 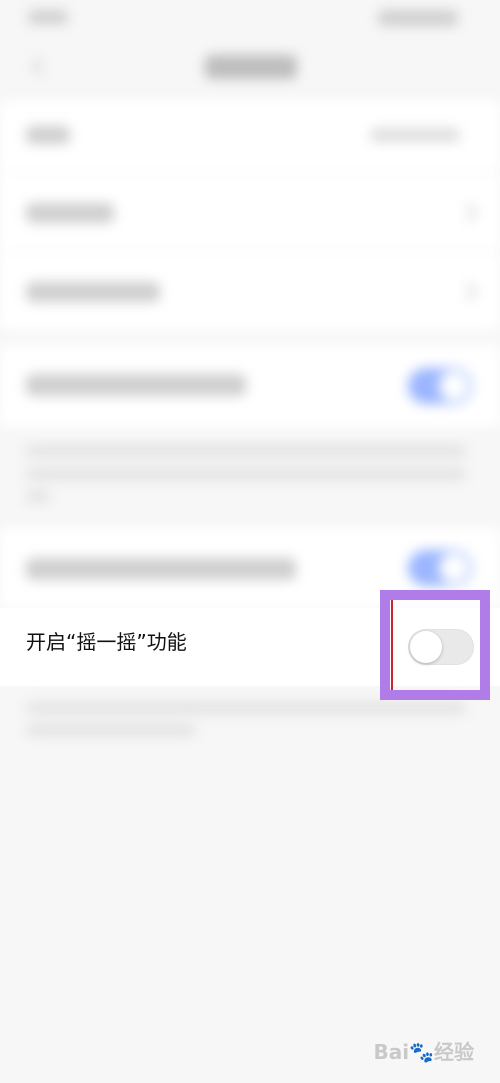 What do you see at coordinates (40, 66) in the screenshot?
I see `back-icon` at bounding box center [40, 66].